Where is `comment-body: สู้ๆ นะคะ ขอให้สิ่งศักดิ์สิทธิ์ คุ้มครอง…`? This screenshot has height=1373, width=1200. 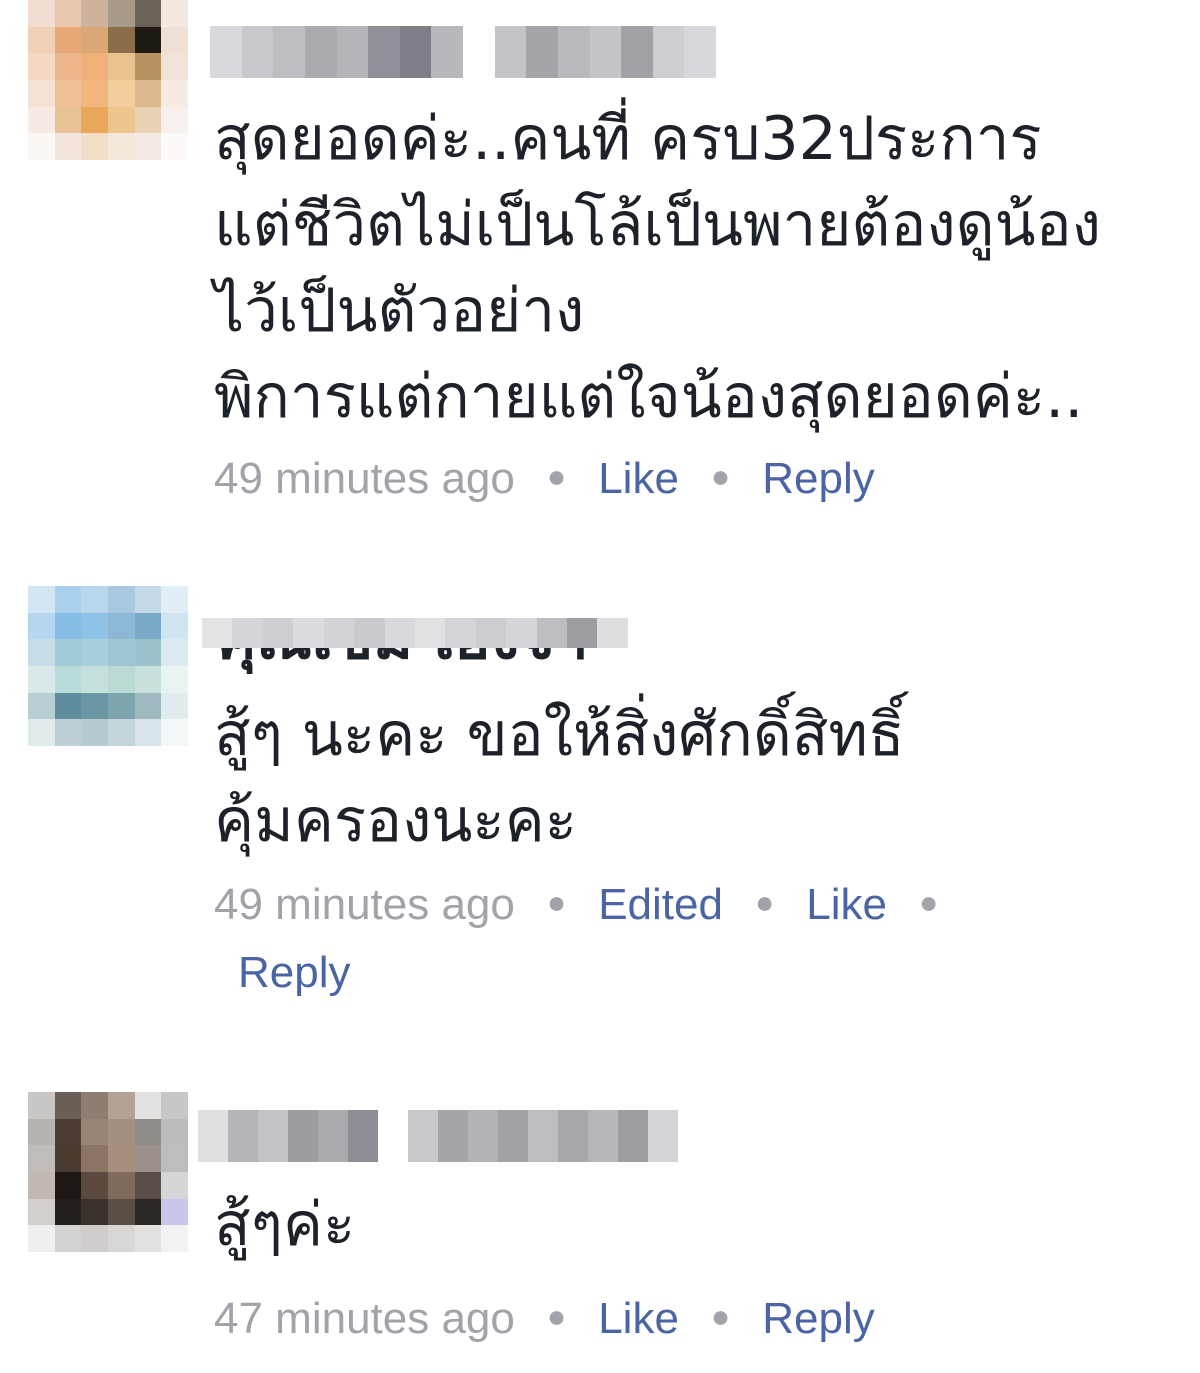 comment-body: สู้ๆ นะคะ ขอให้สิ่งศักดิ์สิทธิ์ คุ้มครอง… is located at coordinates (559, 778).